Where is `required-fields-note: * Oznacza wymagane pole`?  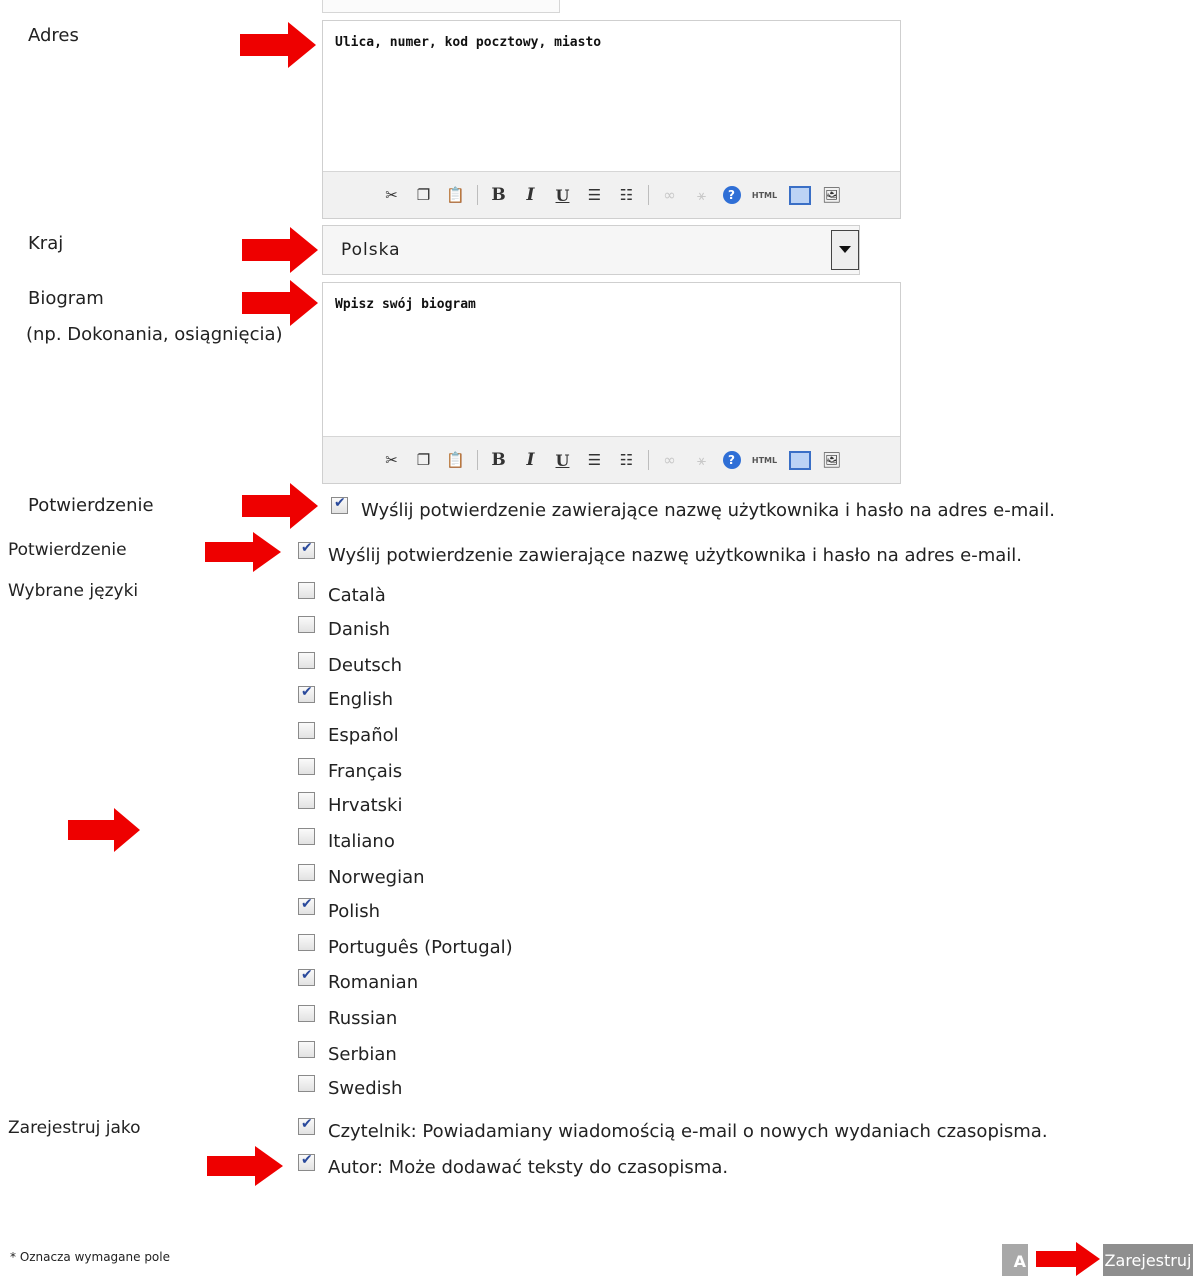
required-fields-note: * Oznacza wymagane pole is located at coordinates (90, 1257).